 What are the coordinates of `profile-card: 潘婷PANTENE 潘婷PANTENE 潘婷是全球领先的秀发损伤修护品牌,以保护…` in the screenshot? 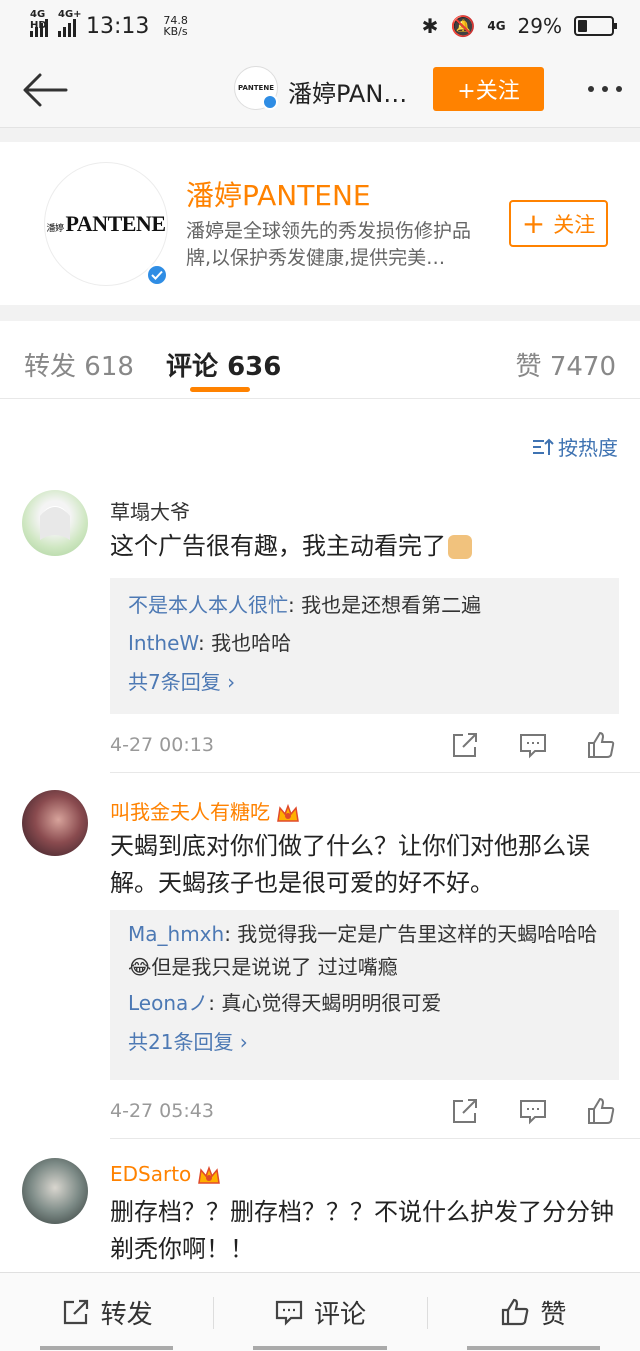 It's located at (320, 223).